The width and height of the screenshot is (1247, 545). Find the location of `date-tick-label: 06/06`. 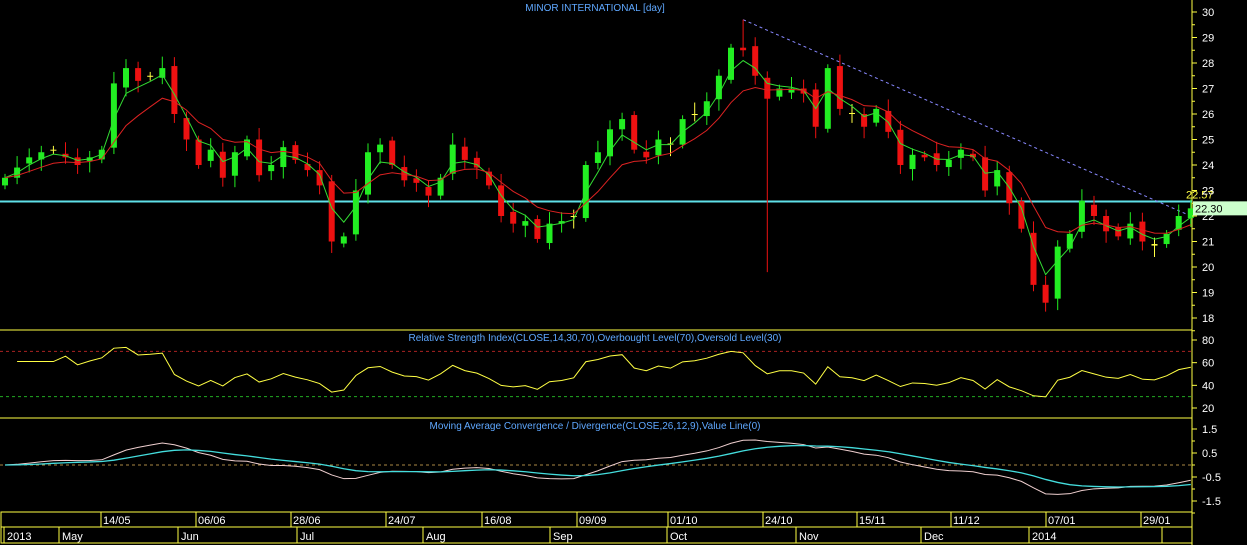

date-tick-label: 06/06 is located at coordinates (212, 521).